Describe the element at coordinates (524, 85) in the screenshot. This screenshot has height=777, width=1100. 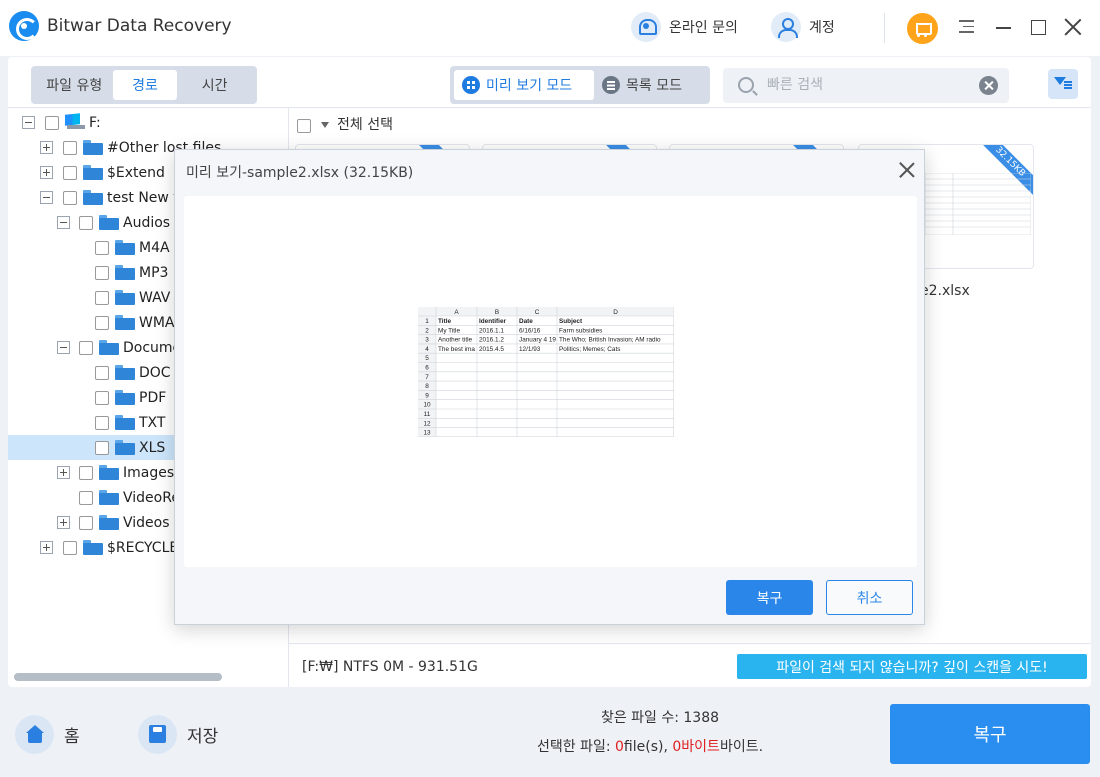
I see `preview-mode-button: 미리 보기 모드` at that location.